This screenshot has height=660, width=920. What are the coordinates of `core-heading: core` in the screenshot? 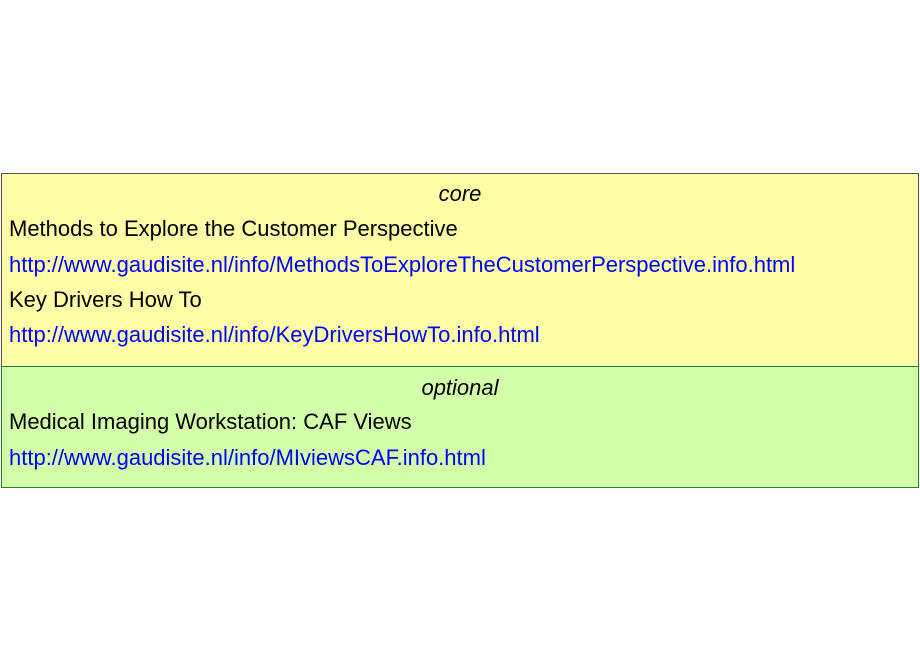 It's located at (460, 193).